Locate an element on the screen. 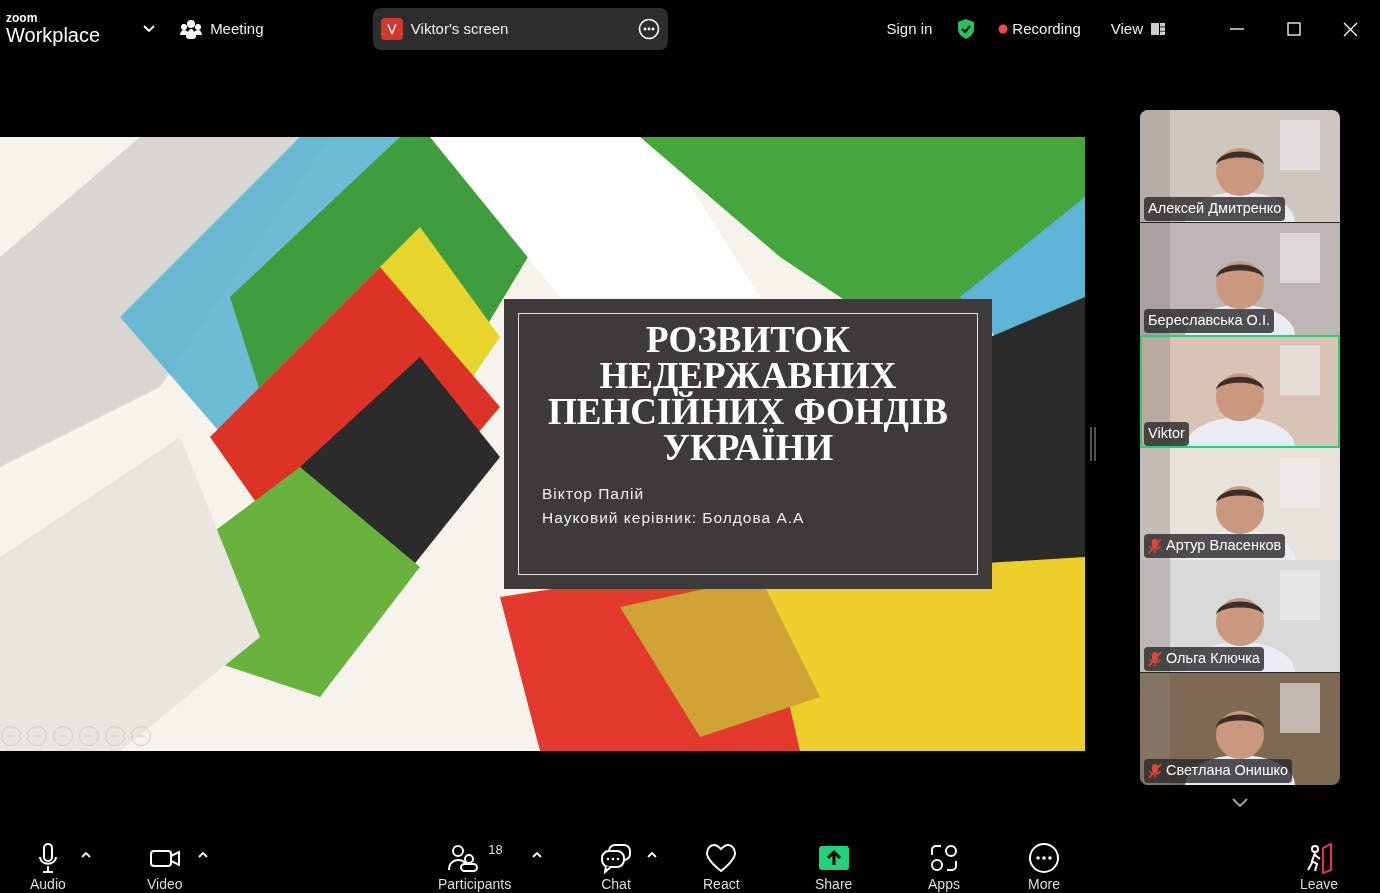 This screenshot has width=1380, height=893. participant-name: Артур Власенков is located at coordinates (1224, 546).